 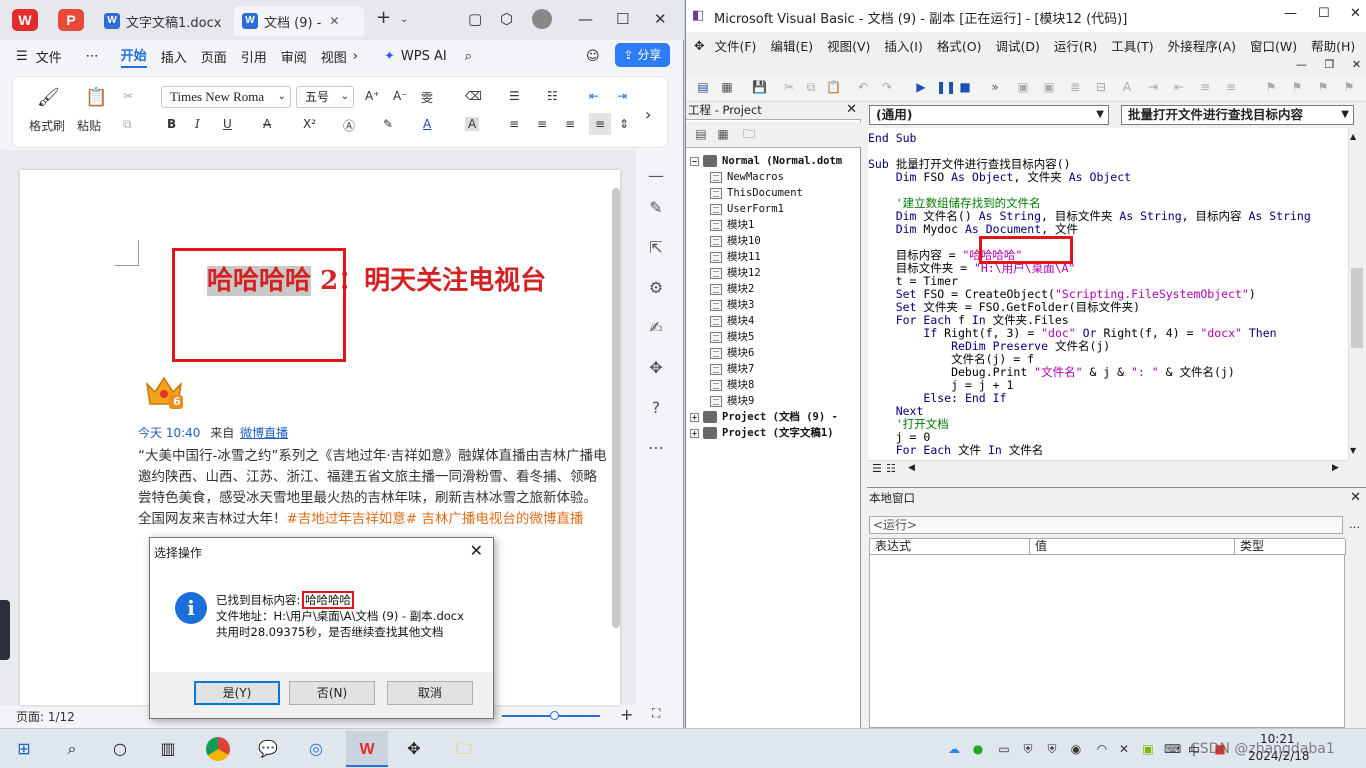 What do you see at coordinates (25, 20) in the screenshot?
I see `wps-logo-icon: W` at bounding box center [25, 20].